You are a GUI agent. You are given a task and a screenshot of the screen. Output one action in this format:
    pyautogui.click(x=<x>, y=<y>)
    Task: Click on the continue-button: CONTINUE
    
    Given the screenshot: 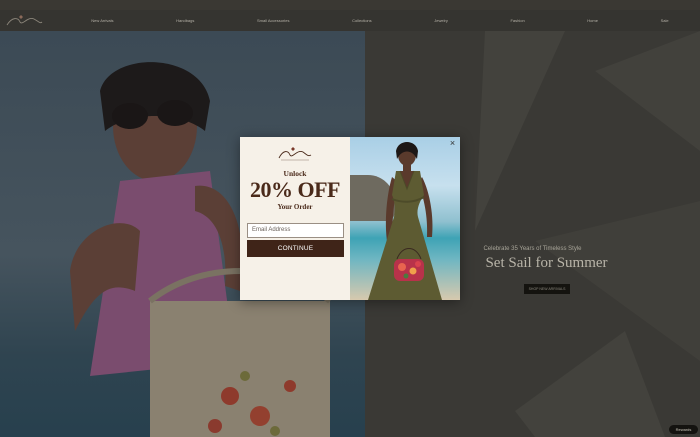 What is the action you would take?
    pyautogui.click(x=295, y=248)
    